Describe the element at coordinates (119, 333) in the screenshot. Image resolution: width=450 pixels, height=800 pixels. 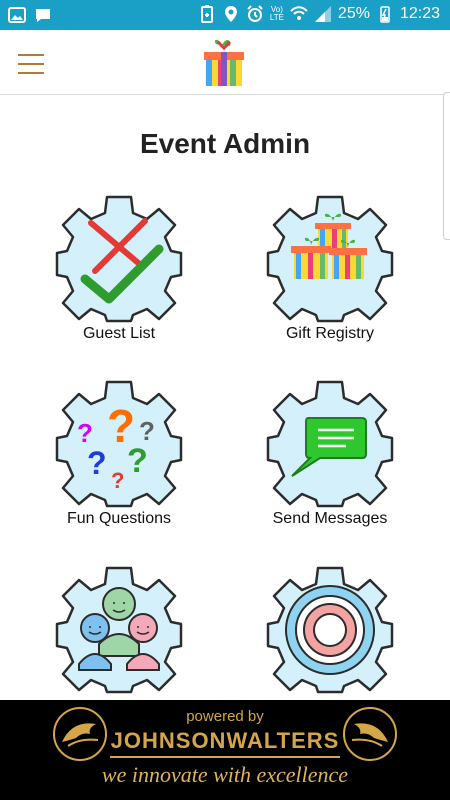
I see `guest-list-label: Guest List` at that location.